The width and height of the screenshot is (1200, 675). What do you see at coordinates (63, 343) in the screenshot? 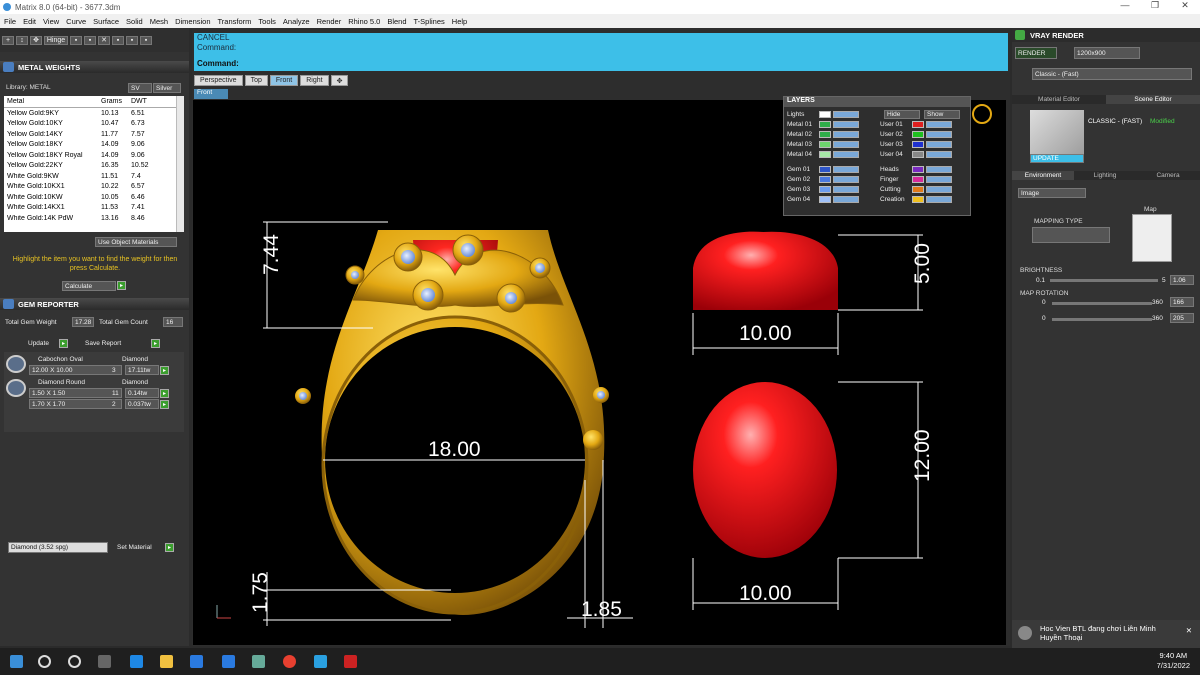
I see `update-button: ▸` at bounding box center [63, 343].